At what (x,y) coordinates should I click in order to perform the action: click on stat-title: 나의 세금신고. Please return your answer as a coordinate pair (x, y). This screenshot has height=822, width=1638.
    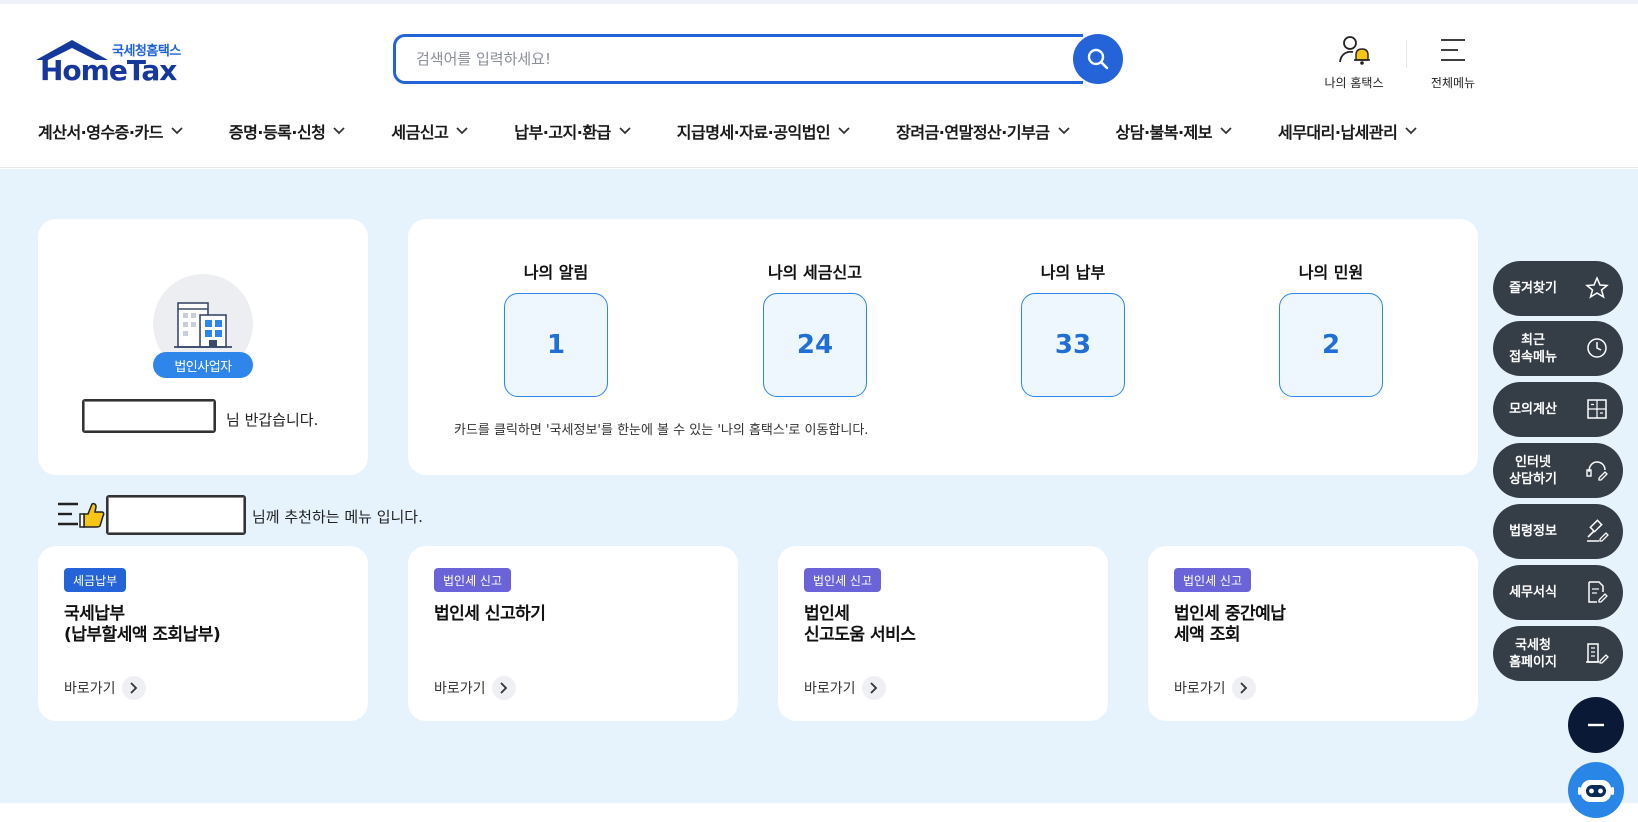
    Looking at the image, I should click on (815, 272).